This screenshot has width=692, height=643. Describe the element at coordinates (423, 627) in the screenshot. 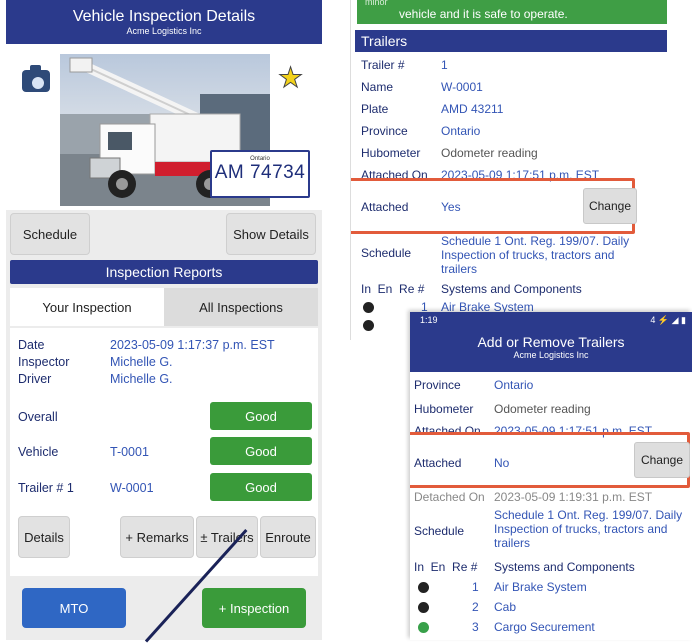

I see `check-icon` at that location.